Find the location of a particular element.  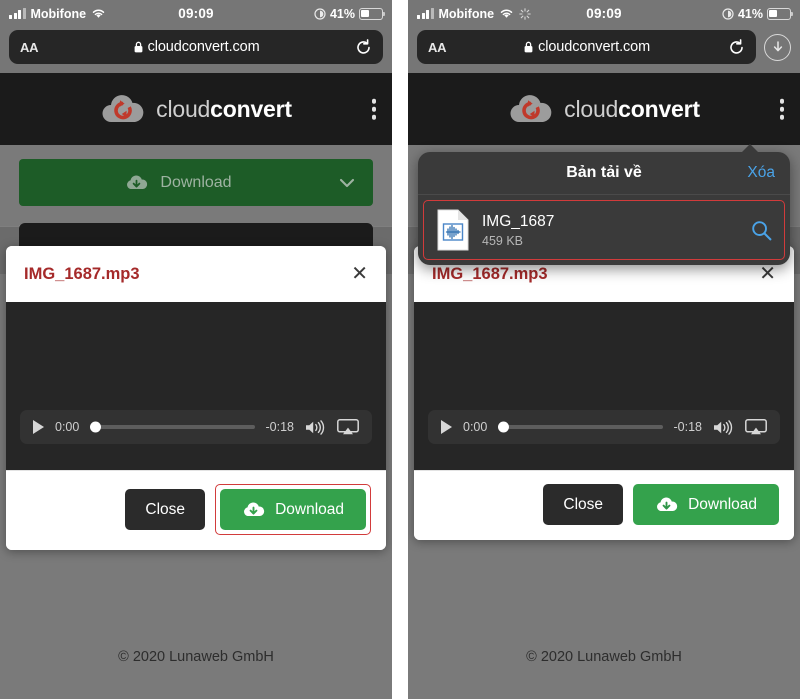

download-list-item: IMG_1687 459 KB is located at coordinates (604, 230).